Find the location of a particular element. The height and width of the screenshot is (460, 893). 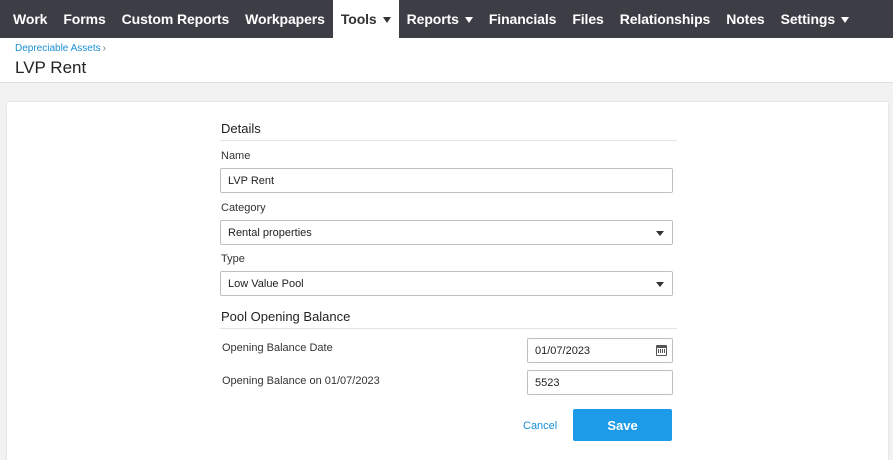

breadcrumb-link-depreciable-assets: Depreciable Assets is located at coordinates (58, 48).